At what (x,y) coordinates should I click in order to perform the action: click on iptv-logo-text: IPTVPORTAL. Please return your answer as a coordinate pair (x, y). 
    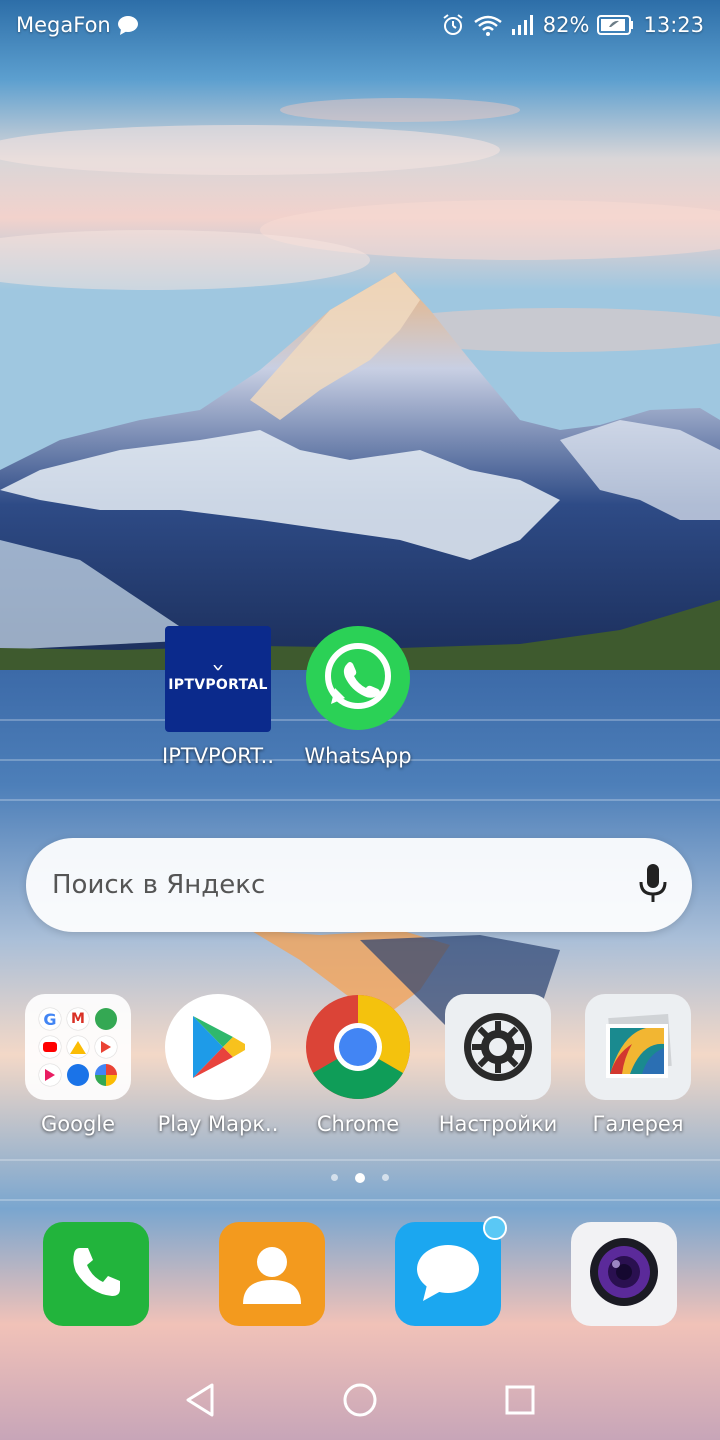
    Looking at the image, I should click on (218, 685).